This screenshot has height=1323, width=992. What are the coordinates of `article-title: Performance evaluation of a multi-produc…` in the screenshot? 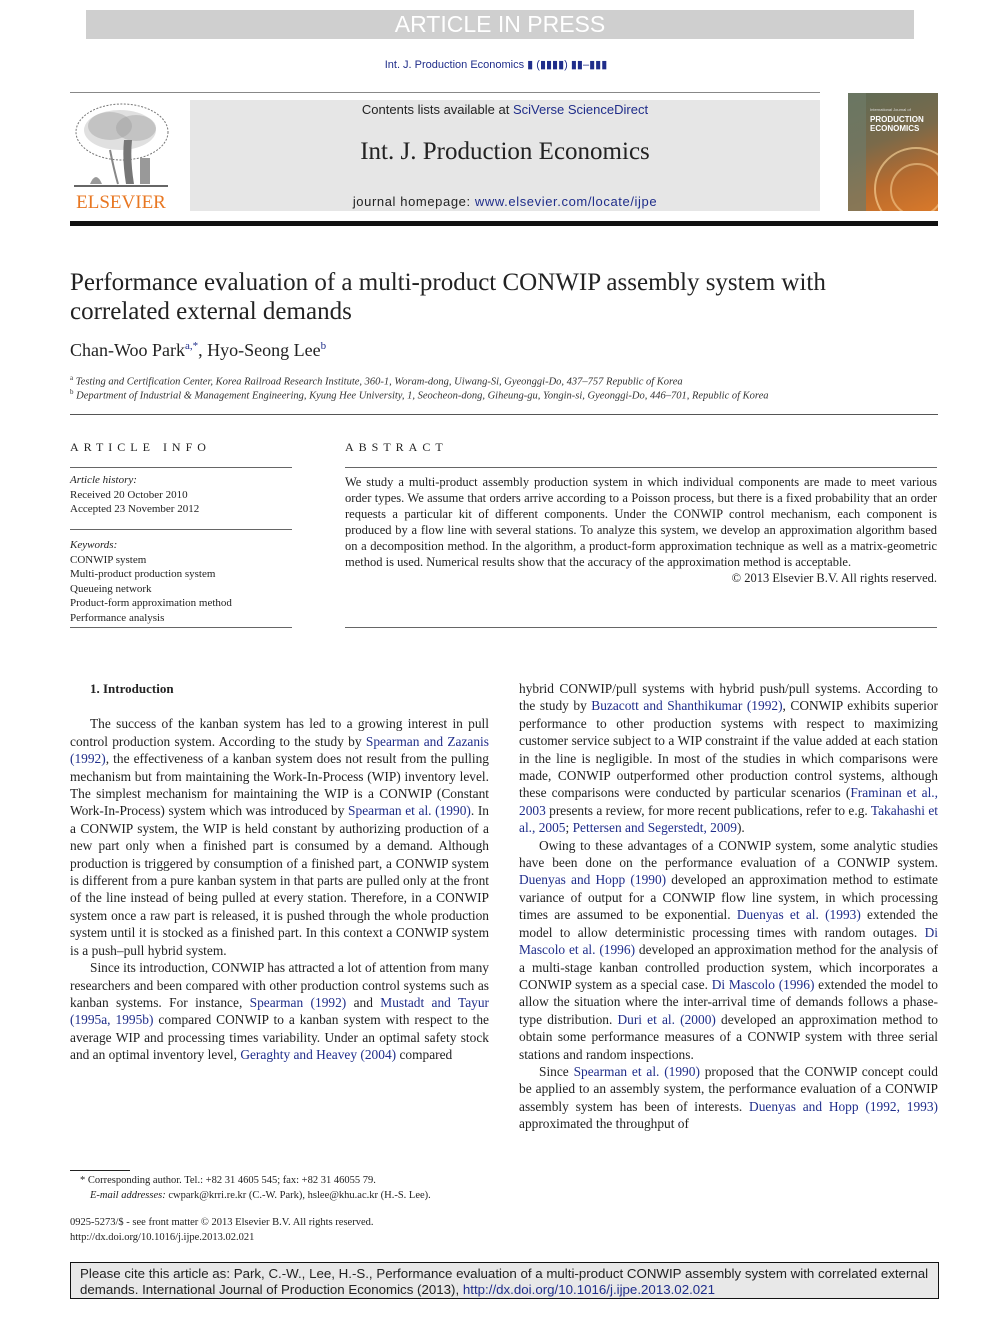 It's located at (448, 297).